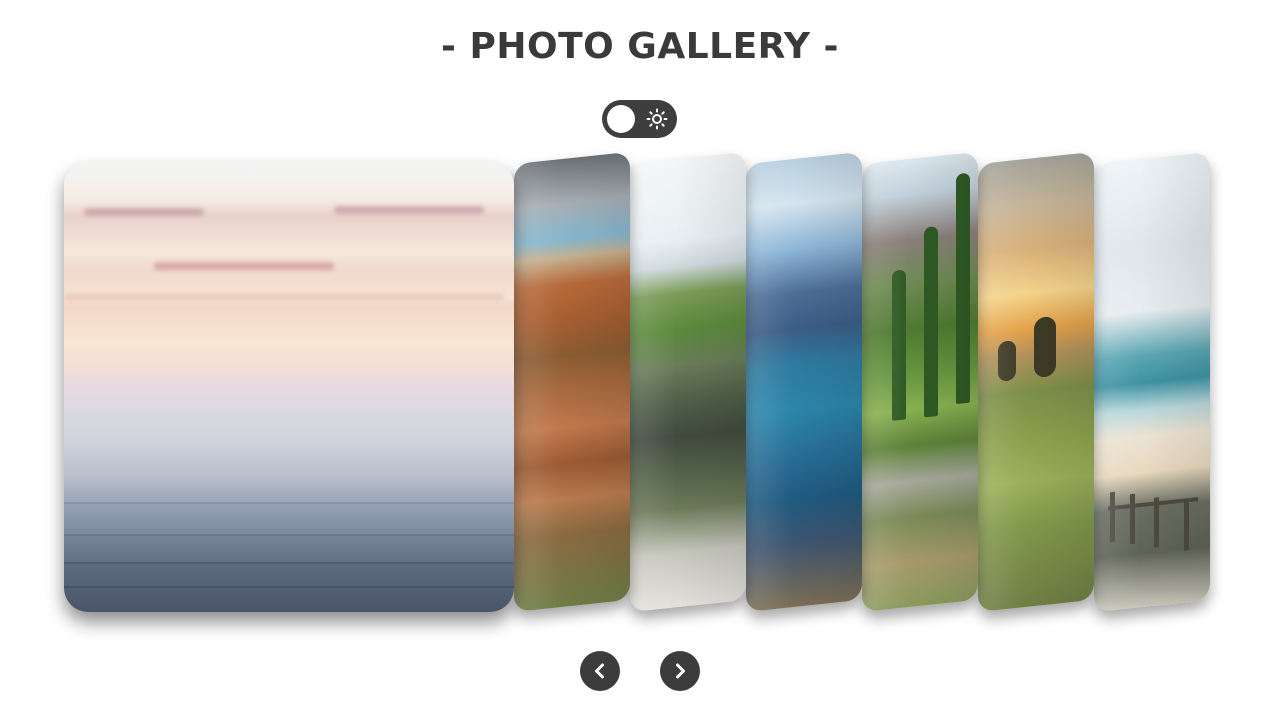  Describe the element at coordinates (572, 381) in the screenshot. I see `slide-red-rock-cliffs` at that location.